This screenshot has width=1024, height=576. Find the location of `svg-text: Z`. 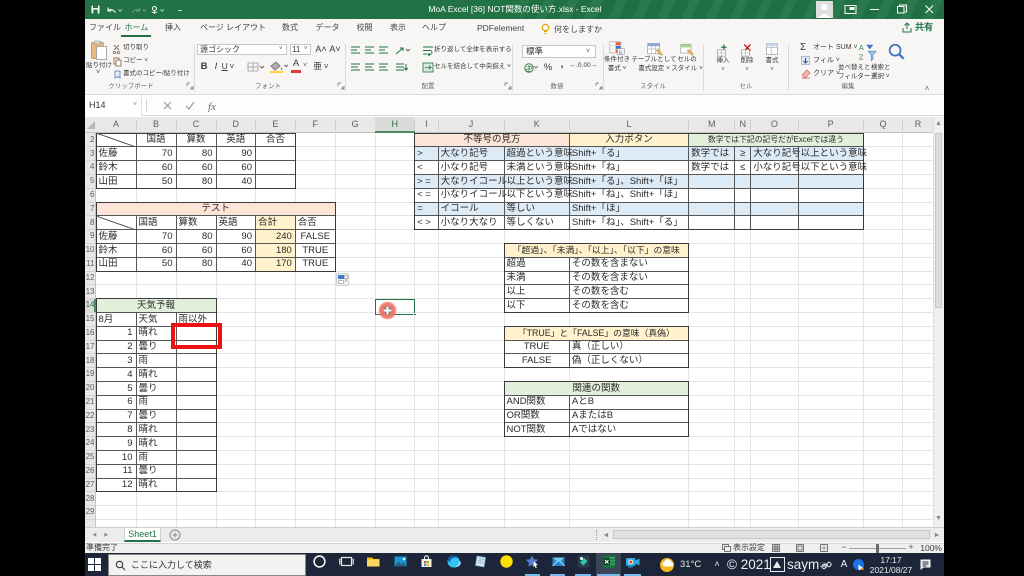

svg-text: Z is located at coordinates (861, 56).